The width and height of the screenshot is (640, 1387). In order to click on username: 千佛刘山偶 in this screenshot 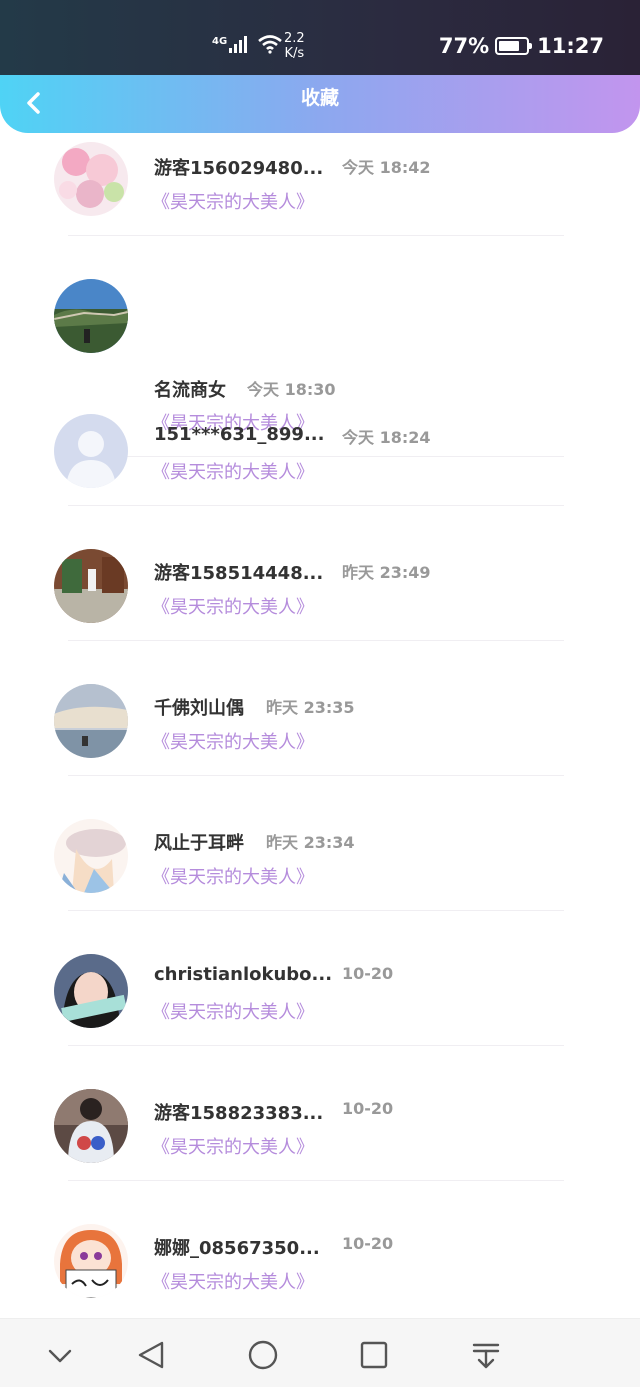, I will do `click(199, 708)`.